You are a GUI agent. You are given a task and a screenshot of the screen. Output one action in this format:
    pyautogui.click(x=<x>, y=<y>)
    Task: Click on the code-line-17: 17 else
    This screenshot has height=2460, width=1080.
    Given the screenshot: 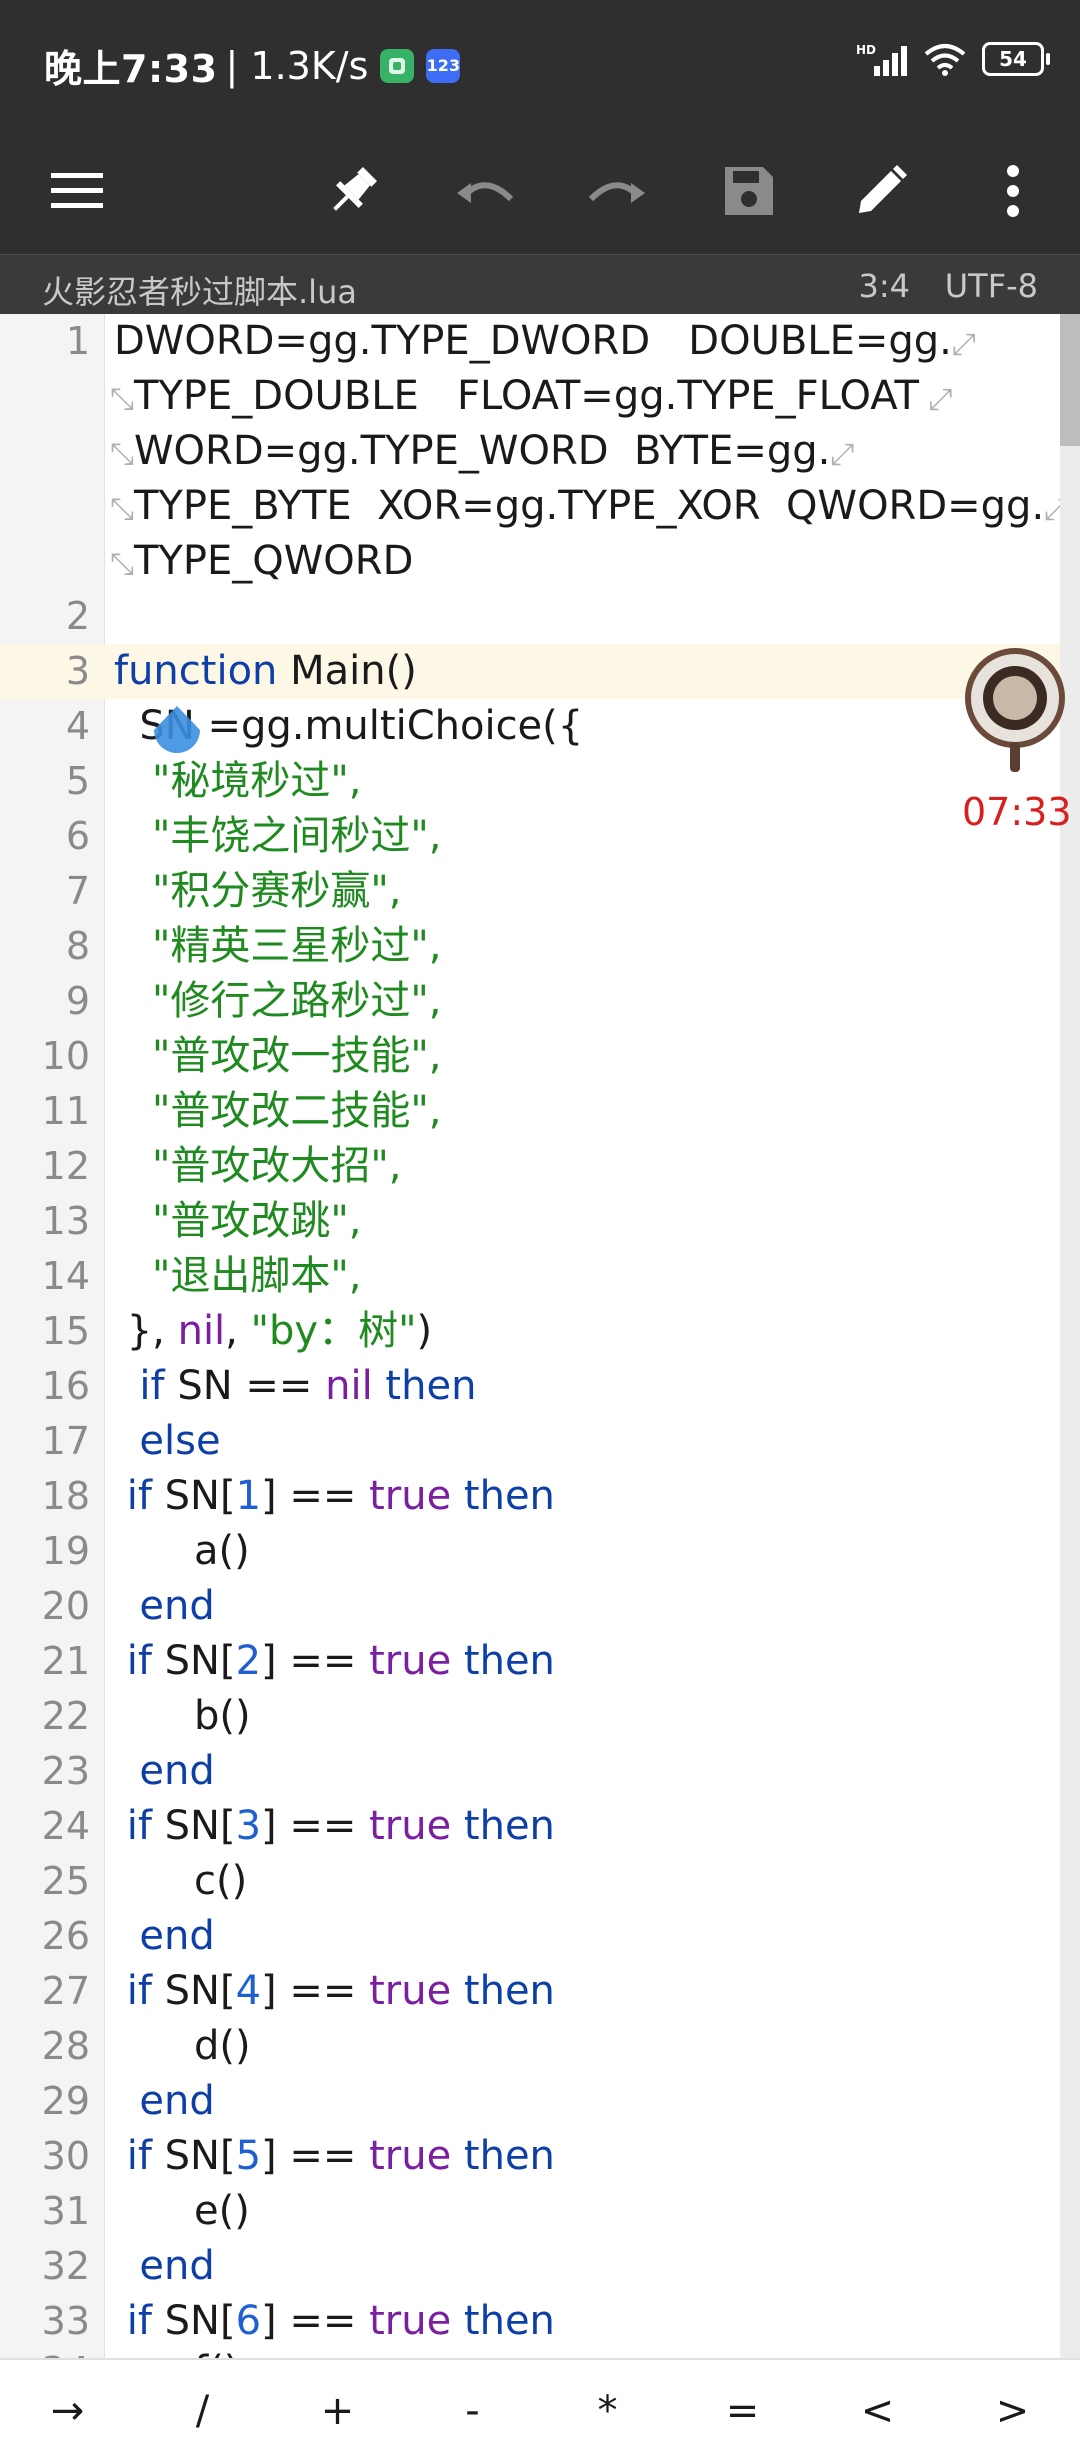 What is the action you would take?
    pyautogui.click(x=530, y=1441)
    